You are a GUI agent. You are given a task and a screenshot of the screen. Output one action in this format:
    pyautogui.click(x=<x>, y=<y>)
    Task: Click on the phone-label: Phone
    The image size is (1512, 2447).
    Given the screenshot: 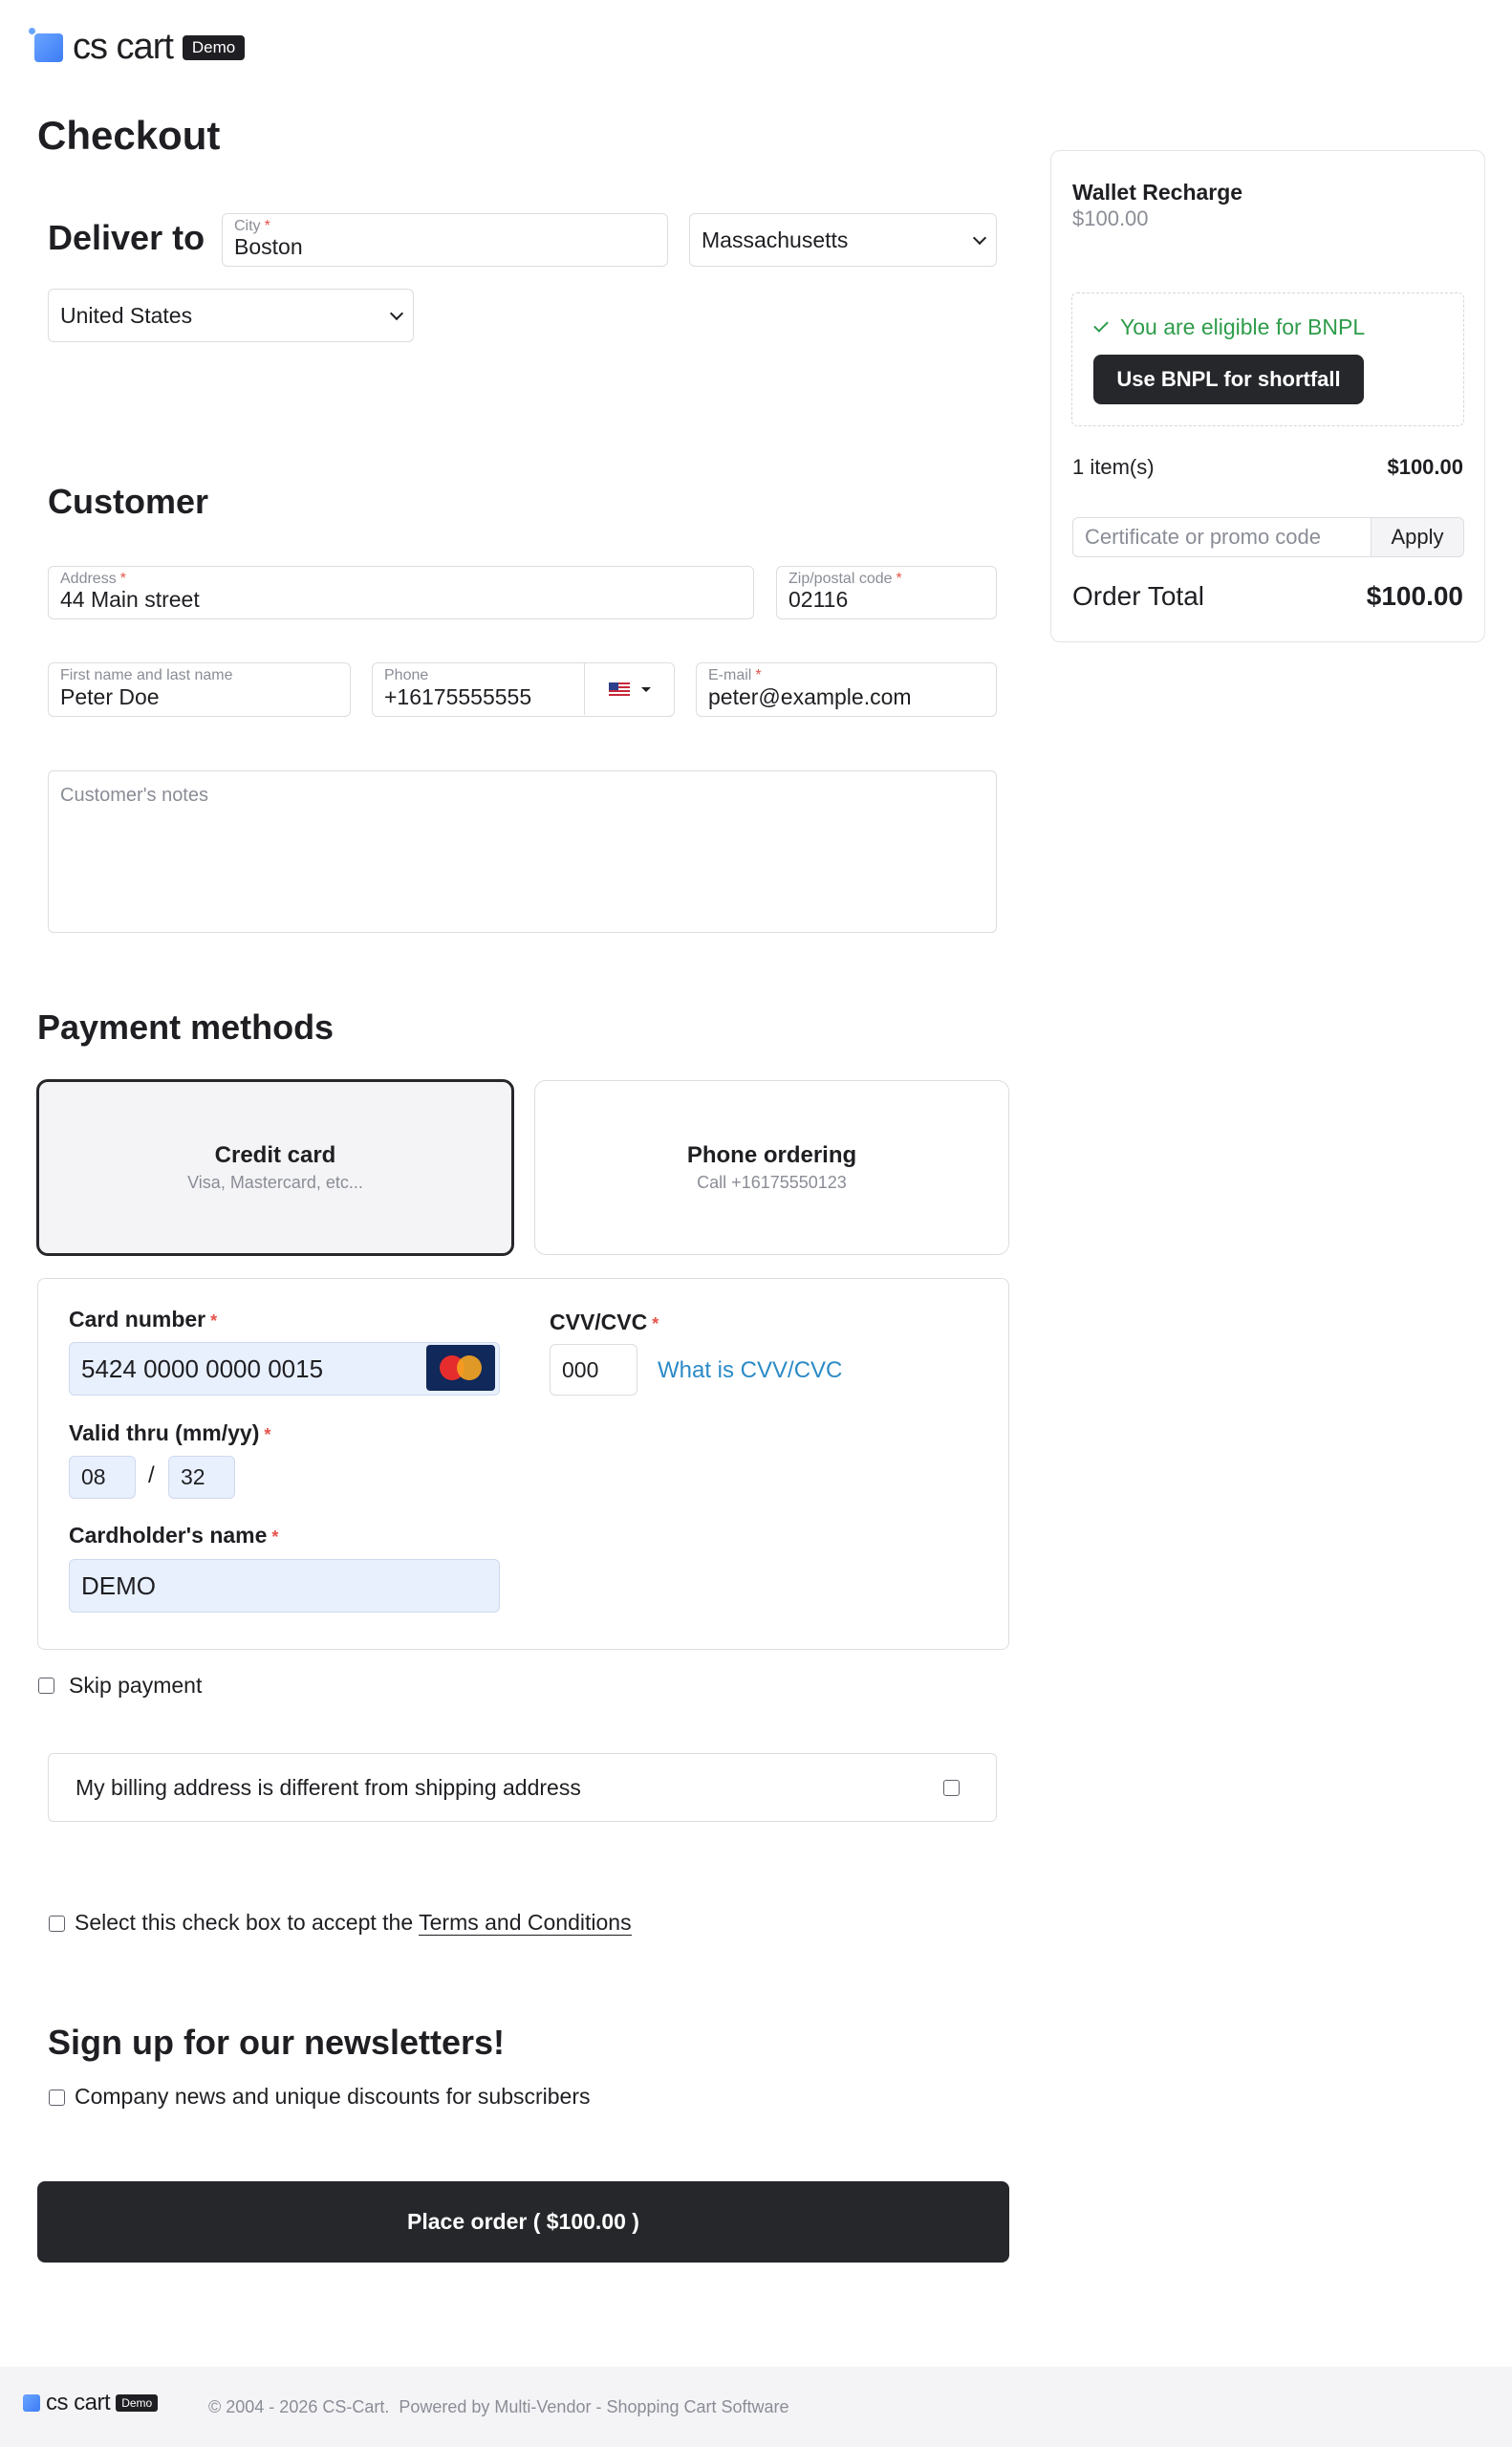 What is the action you would take?
    pyautogui.click(x=407, y=675)
    